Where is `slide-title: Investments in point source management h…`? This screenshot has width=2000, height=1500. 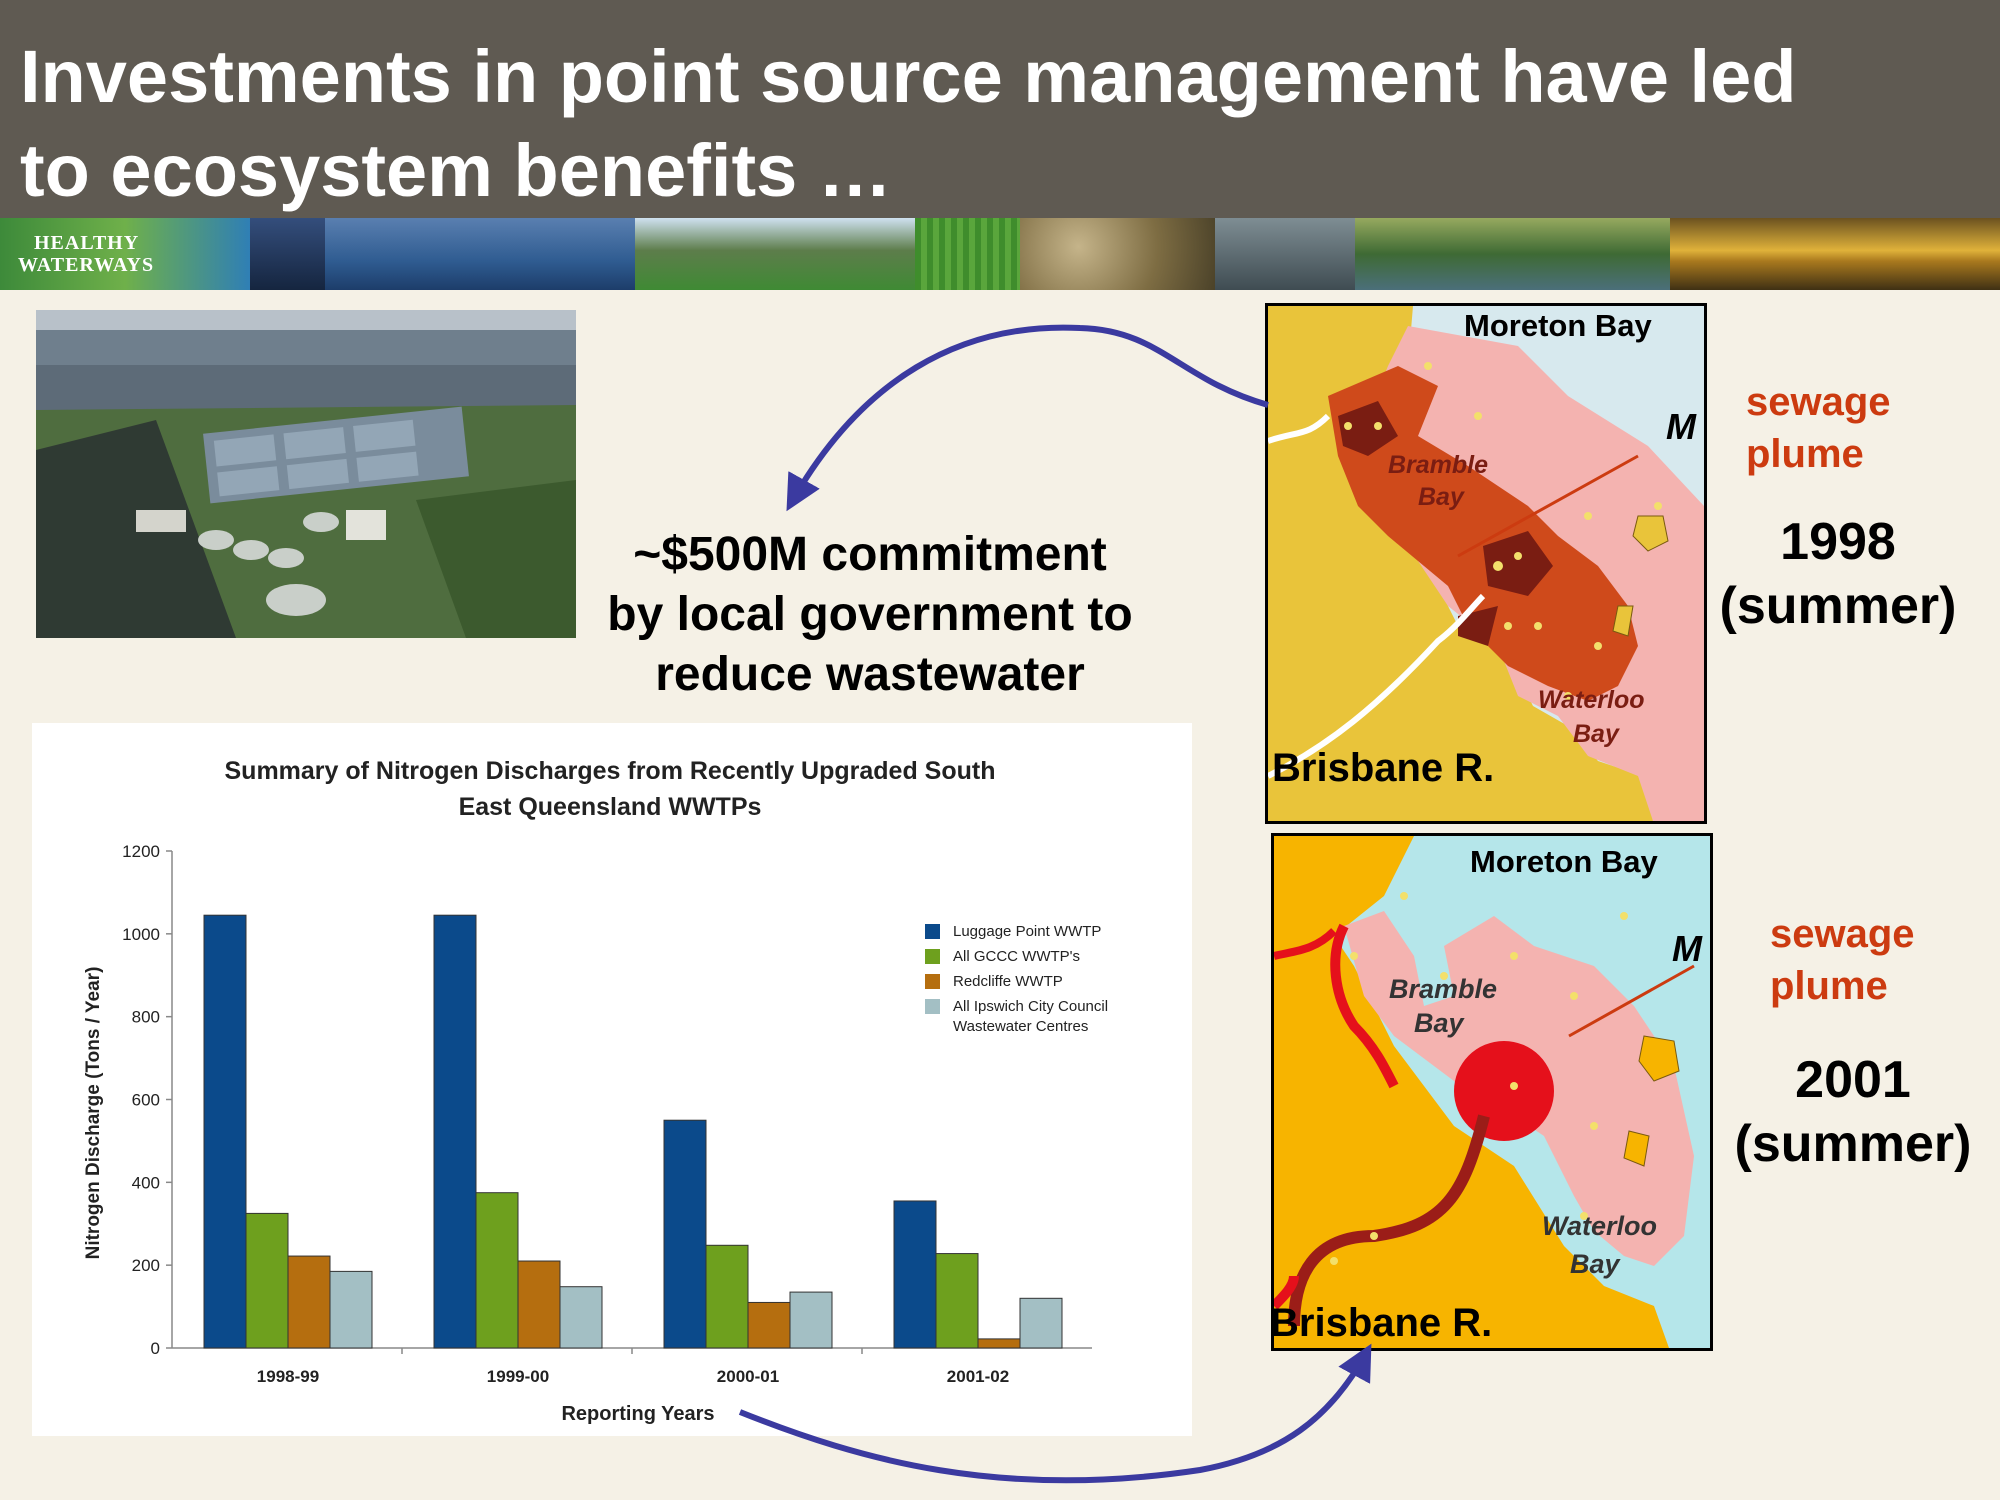 slide-title: Investments in point source management h… is located at coordinates (1000, 124).